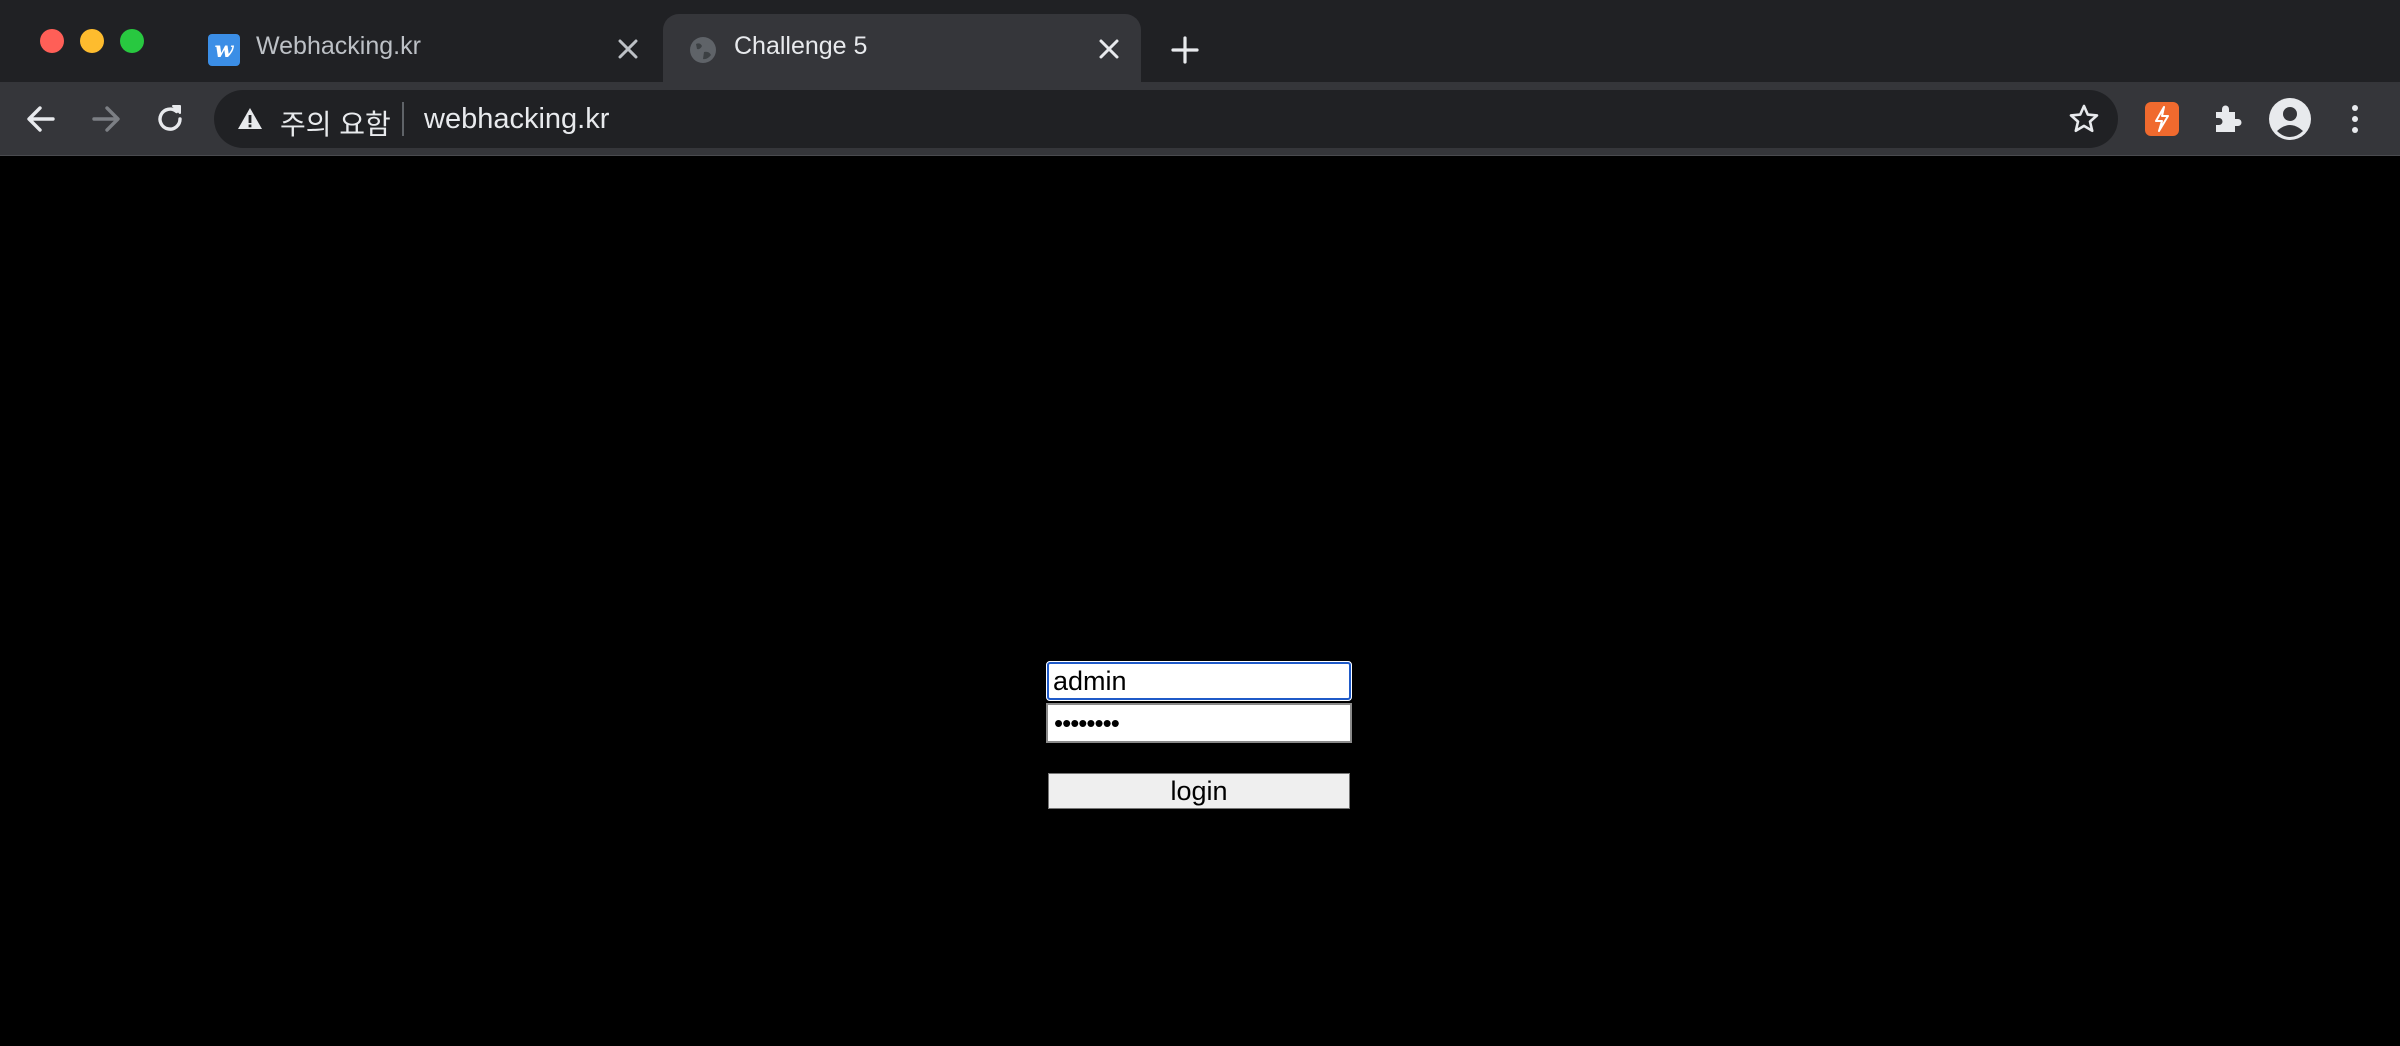 The width and height of the screenshot is (2400, 1046). I want to click on address-url: webhacking.kr, so click(516, 119).